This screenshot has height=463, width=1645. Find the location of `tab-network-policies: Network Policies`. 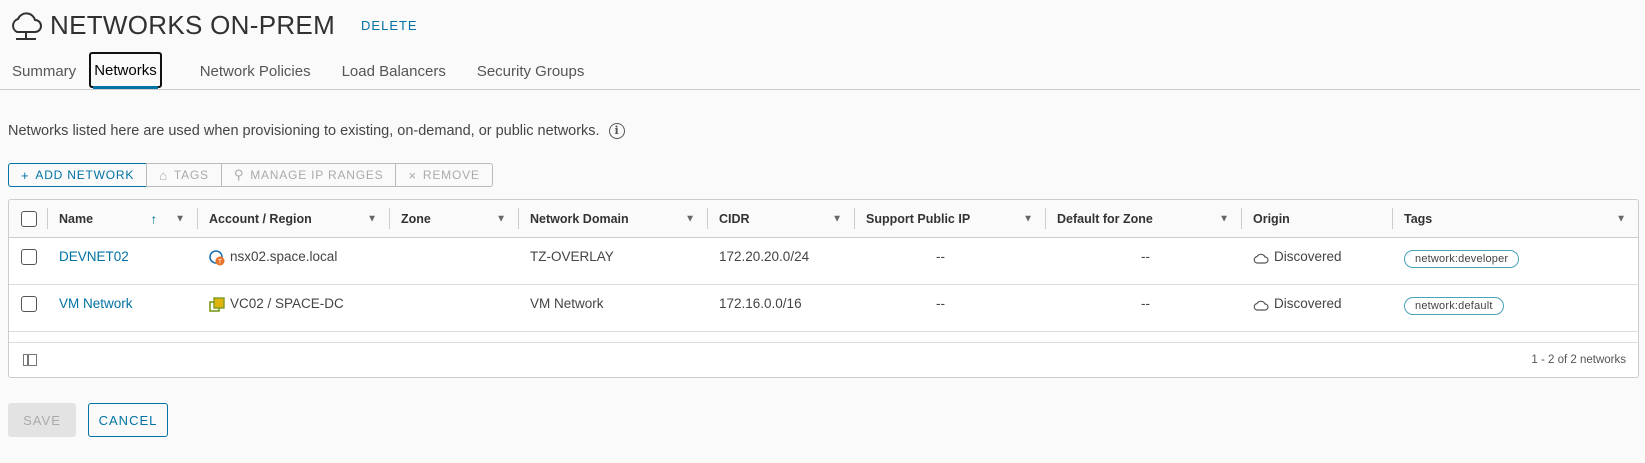

tab-network-policies: Network Policies is located at coordinates (255, 70).